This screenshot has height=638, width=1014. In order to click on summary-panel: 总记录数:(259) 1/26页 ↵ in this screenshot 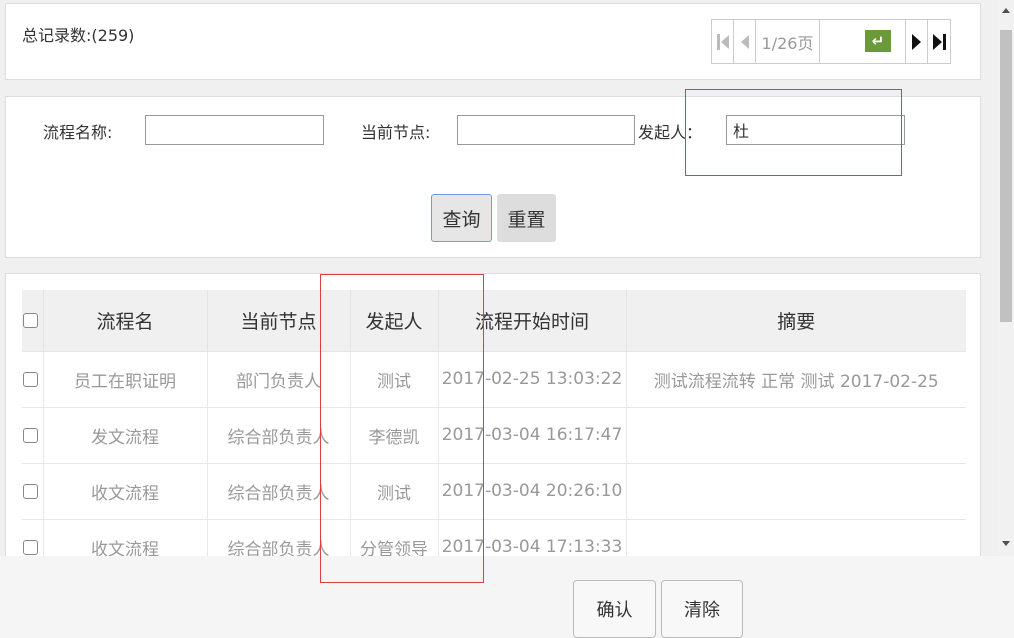, I will do `click(493, 41)`.